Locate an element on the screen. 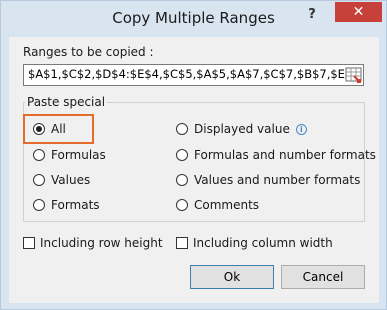 This screenshot has width=387, height=310. radio-formulas-number-formats-circle is located at coordinates (182, 155).